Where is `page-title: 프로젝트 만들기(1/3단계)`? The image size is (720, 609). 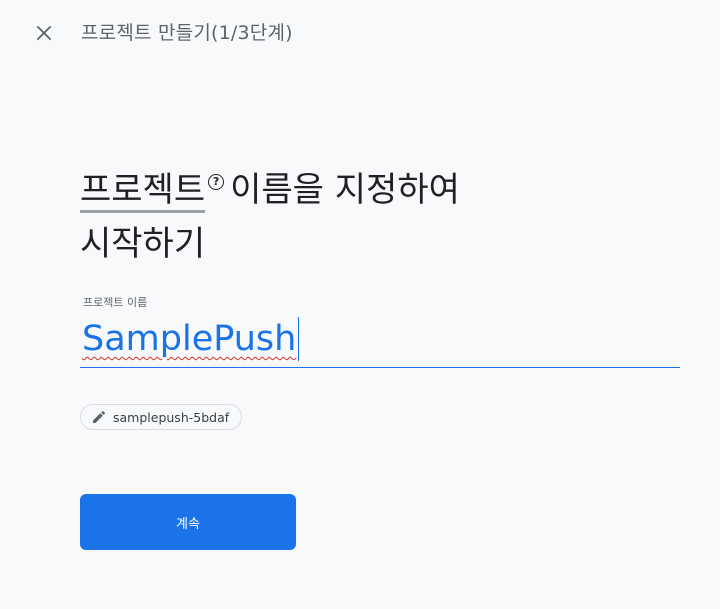 page-title: 프로젝트 만들기(1/3단계) is located at coordinates (187, 33).